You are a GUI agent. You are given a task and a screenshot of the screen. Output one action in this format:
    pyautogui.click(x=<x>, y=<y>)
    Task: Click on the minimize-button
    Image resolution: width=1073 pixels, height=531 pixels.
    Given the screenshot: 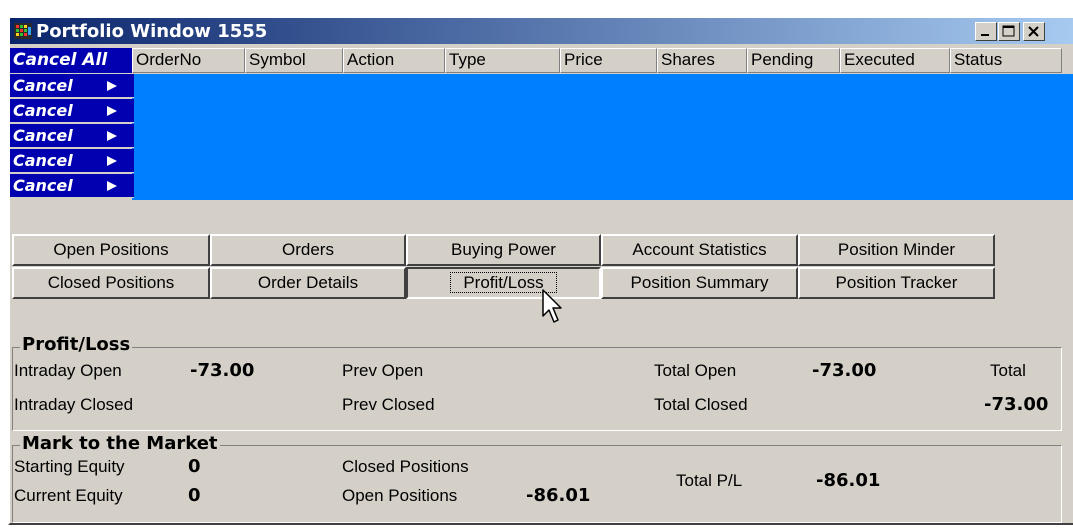 What is the action you would take?
    pyautogui.click(x=986, y=31)
    